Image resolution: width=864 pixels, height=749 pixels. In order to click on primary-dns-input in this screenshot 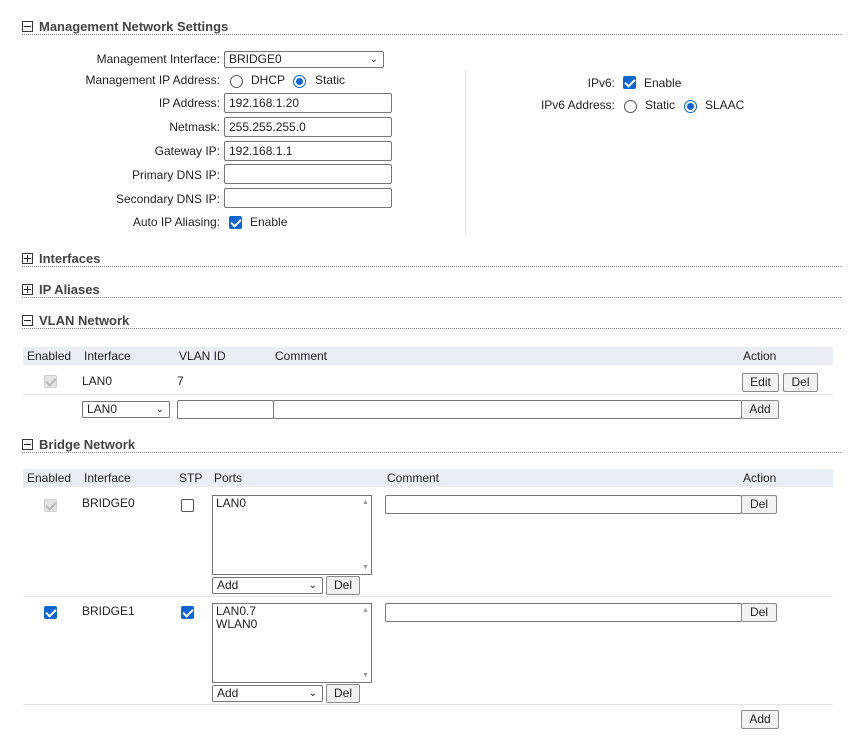, I will do `click(308, 174)`.